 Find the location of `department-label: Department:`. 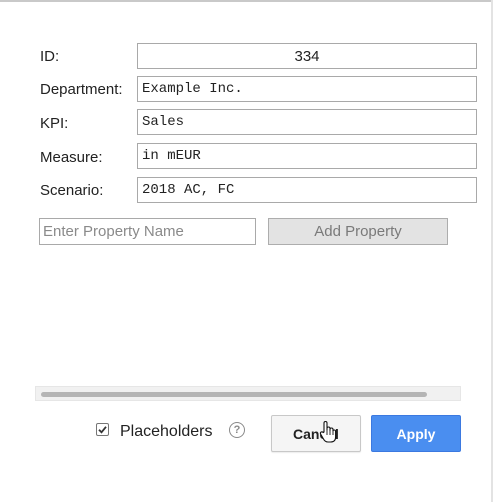

department-label: Department: is located at coordinates (81, 89).